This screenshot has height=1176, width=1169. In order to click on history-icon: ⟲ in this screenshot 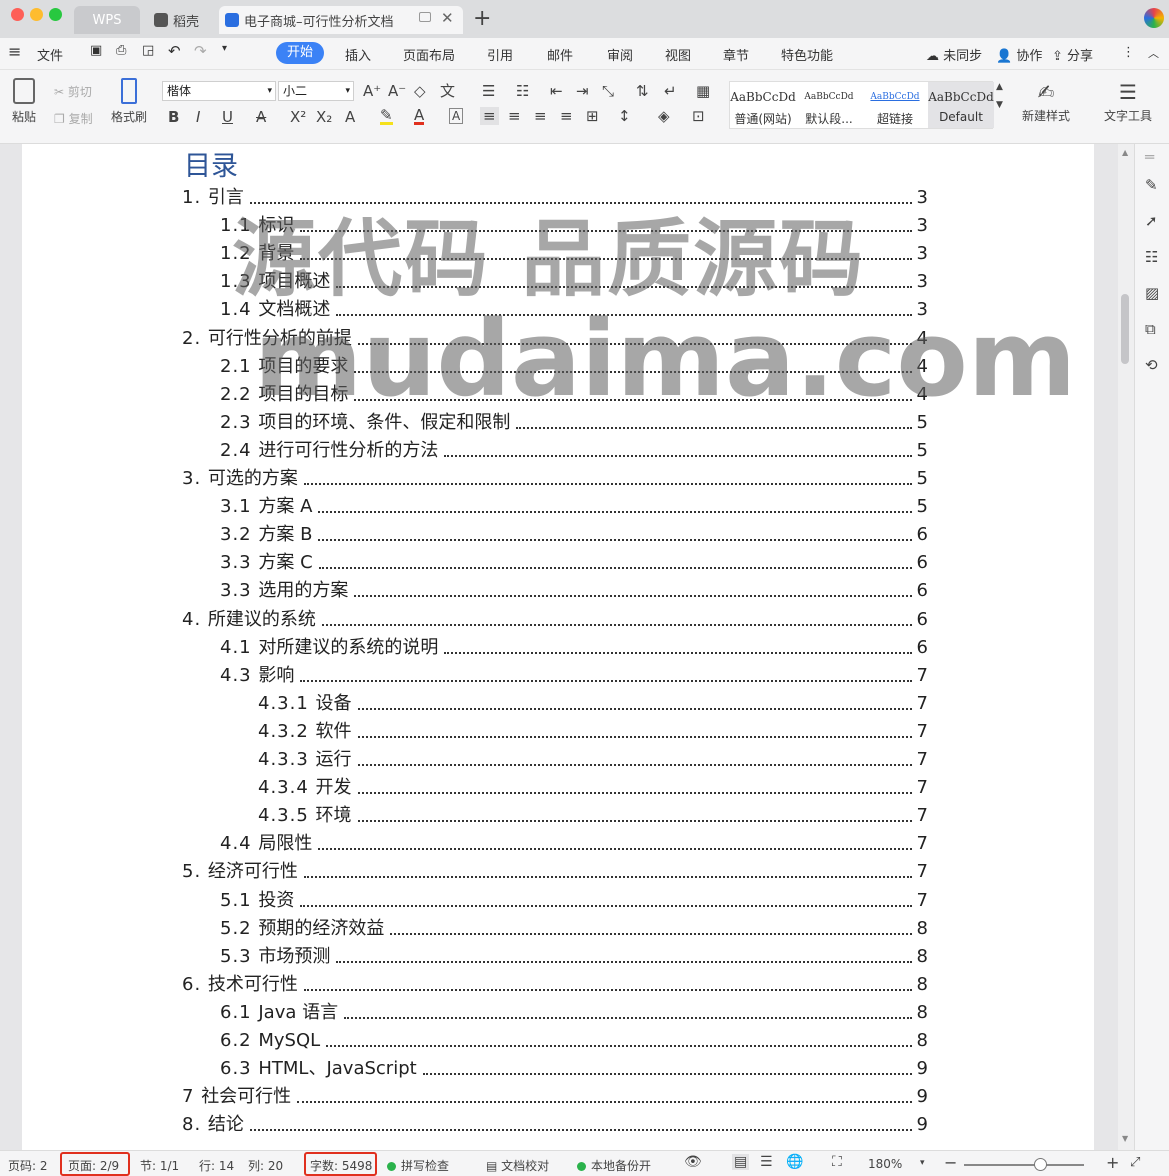, I will do `click(1151, 365)`.